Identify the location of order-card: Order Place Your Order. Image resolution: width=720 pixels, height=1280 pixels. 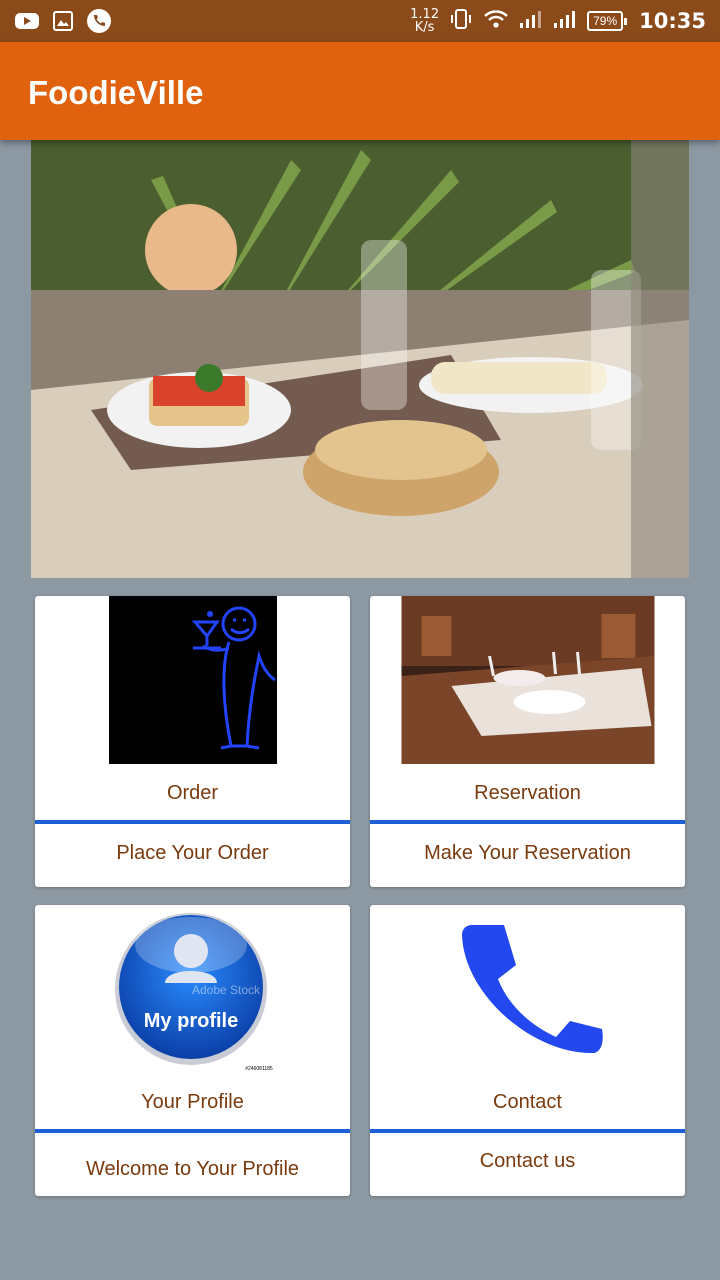
(192, 741).